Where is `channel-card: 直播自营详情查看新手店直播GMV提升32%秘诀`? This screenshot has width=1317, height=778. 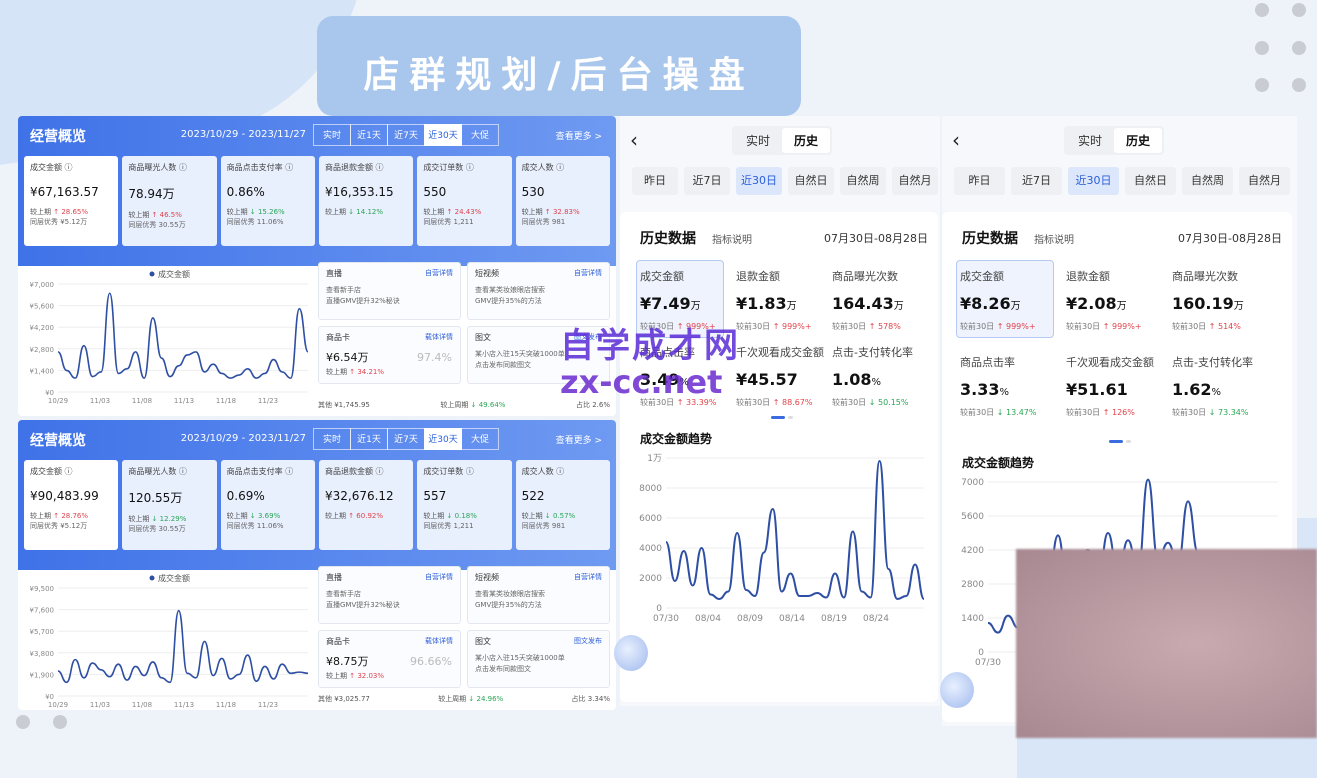 channel-card: 直播自营详情查看新手店直播GMV提升32%秘诀 is located at coordinates (389, 595).